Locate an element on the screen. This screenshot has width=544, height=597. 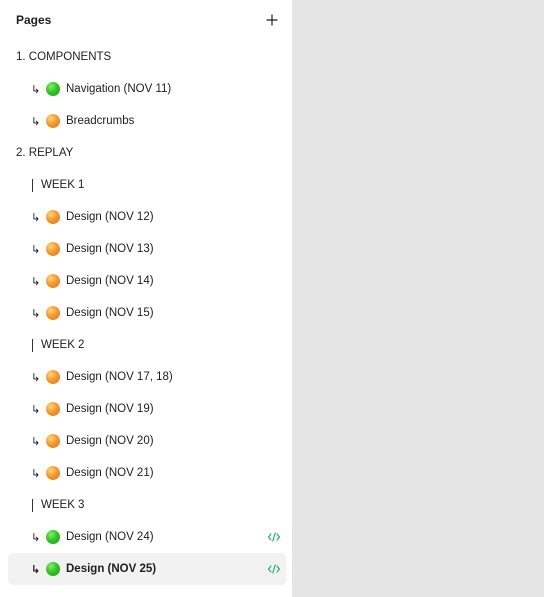
page-row: ↳ Navigation (NOV 11) is located at coordinates (147, 89).